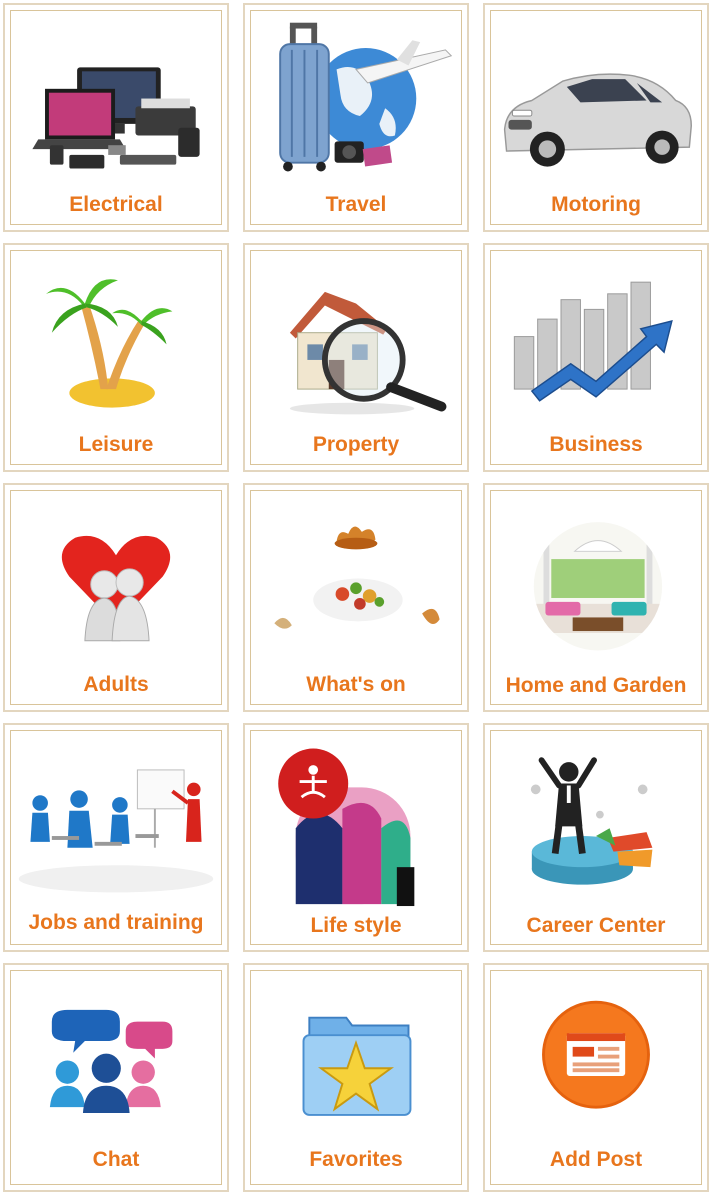  I want to click on label-favorites: Favorites, so click(356, 1159).